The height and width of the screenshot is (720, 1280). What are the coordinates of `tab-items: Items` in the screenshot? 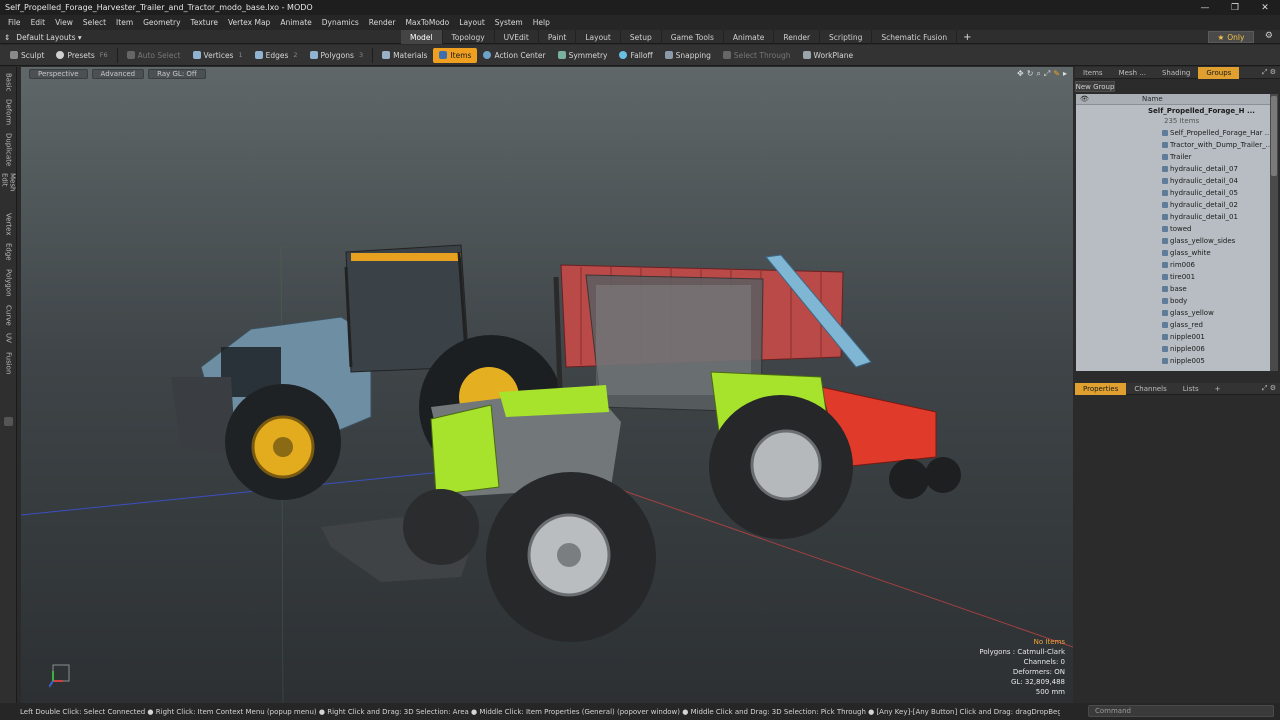 It's located at (1093, 73).